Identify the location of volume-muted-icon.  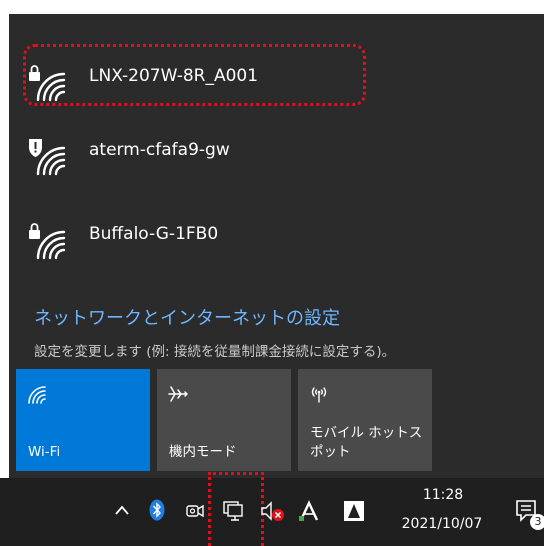
(273, 511).